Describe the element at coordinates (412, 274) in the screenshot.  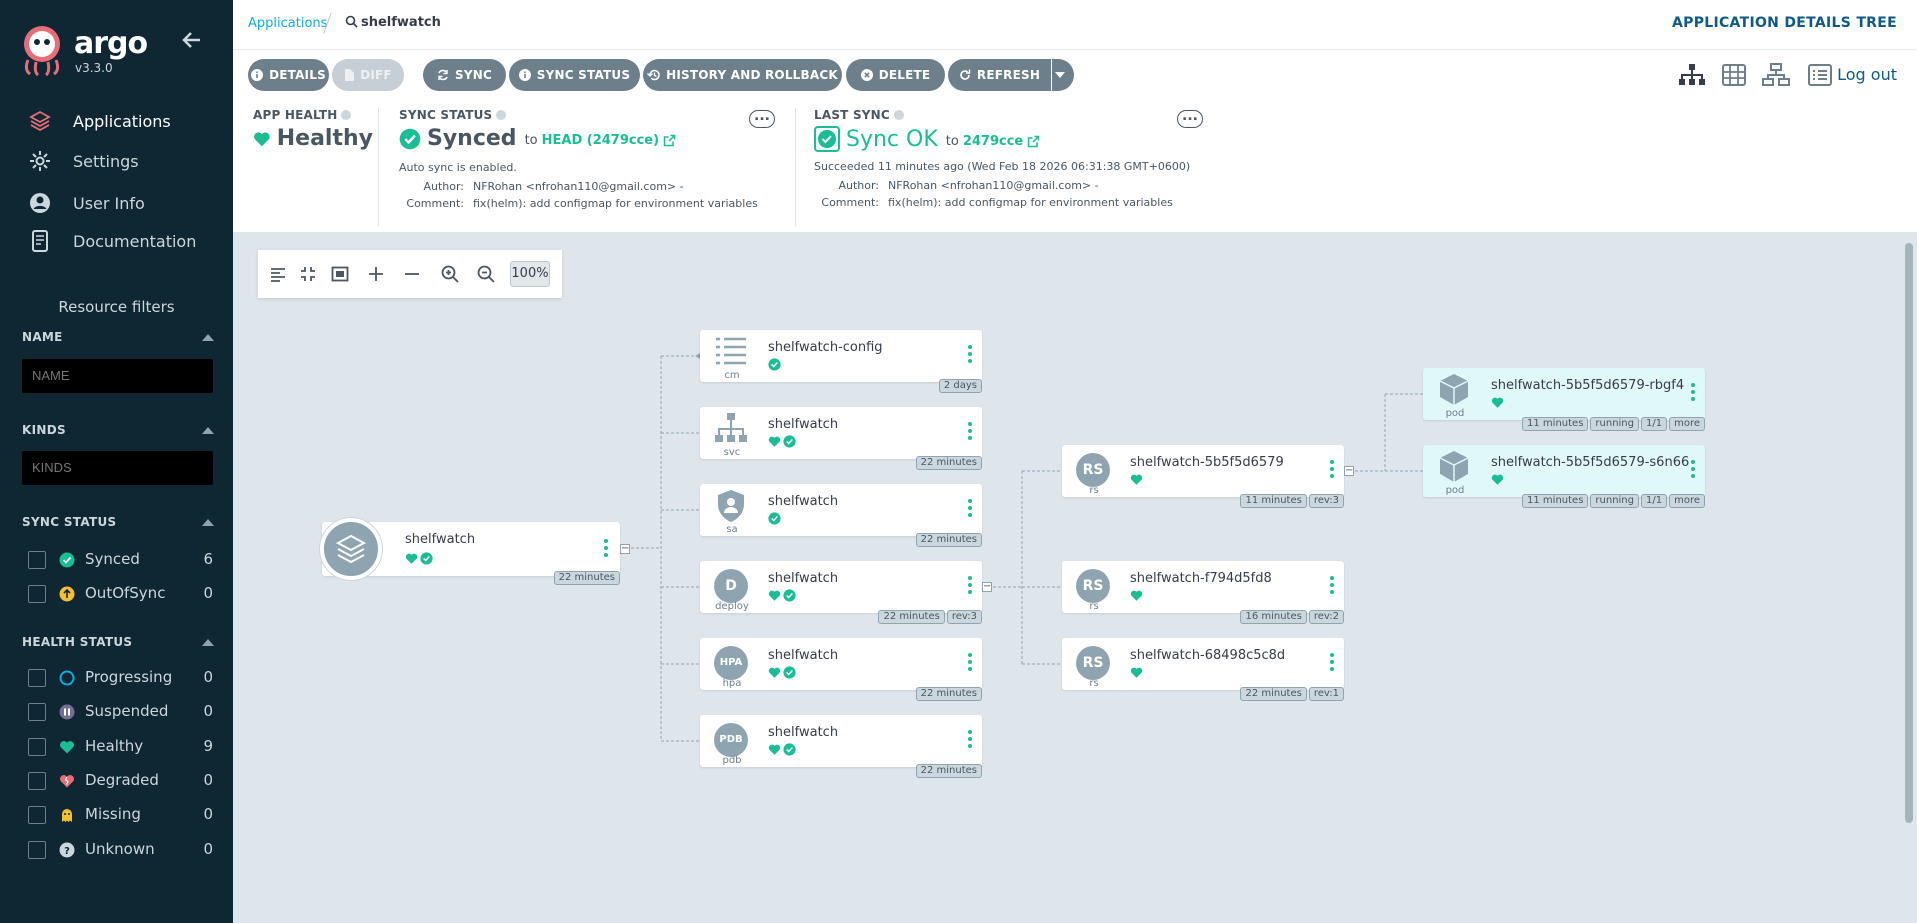
I see `collapse-all-icon` at that location.